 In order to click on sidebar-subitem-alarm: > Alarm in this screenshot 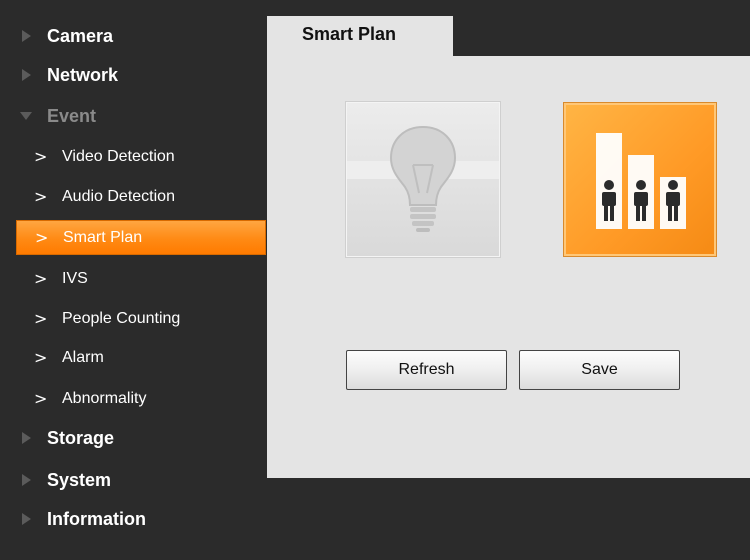, I will do `click(133, 357)`.